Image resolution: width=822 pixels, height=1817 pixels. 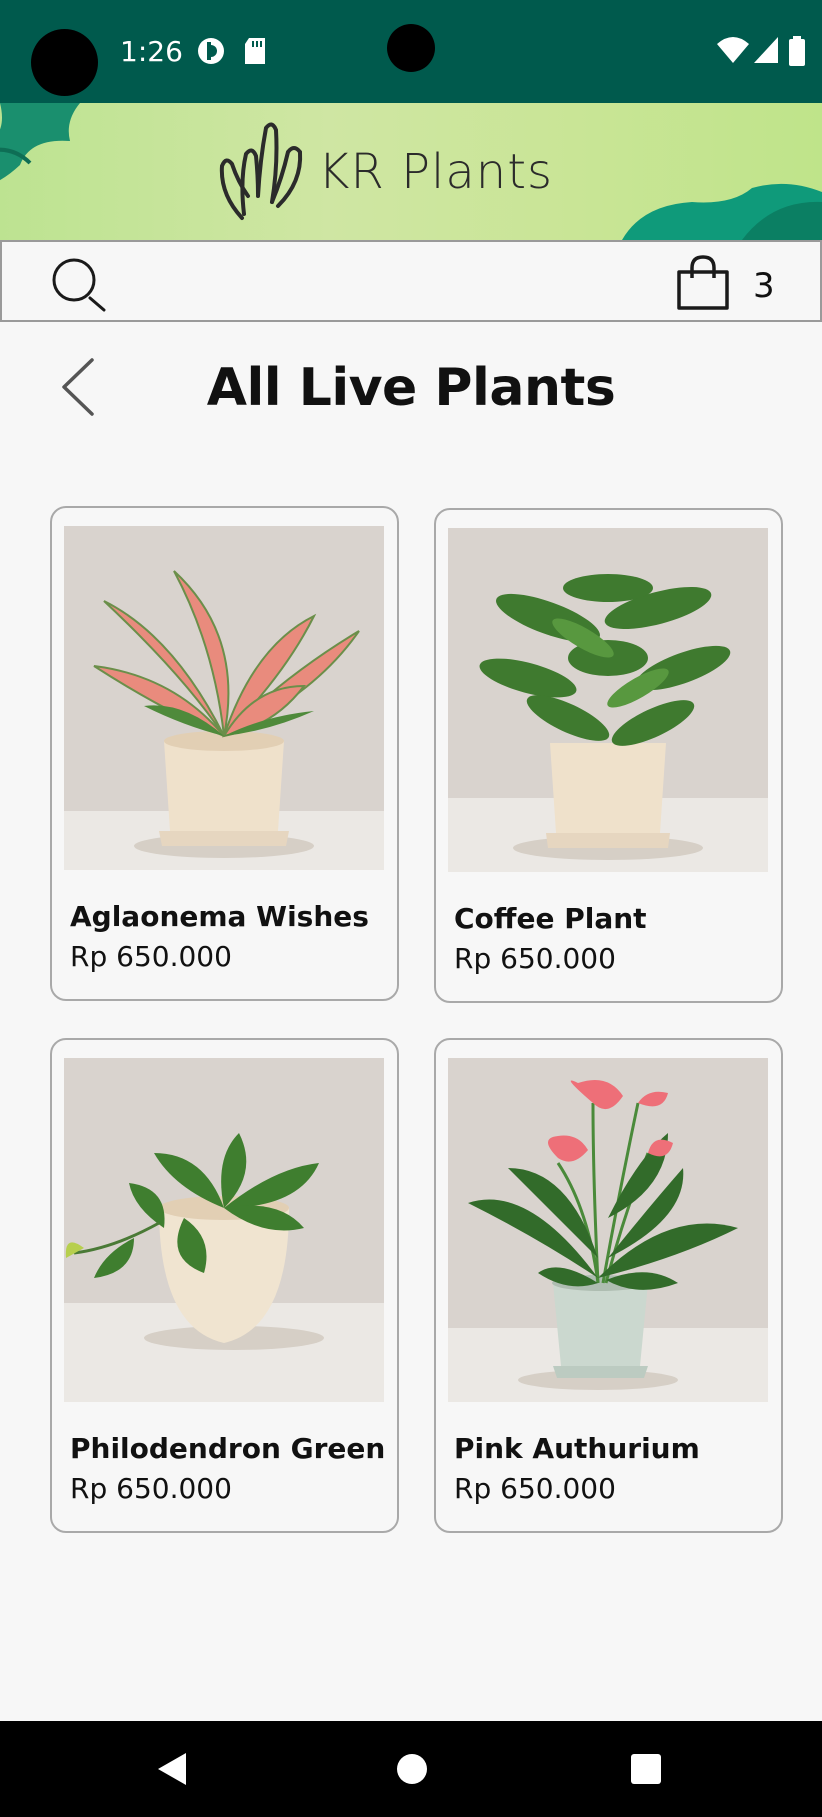 I want to click on top-toolbar: 3, so click(x=411, y=281).